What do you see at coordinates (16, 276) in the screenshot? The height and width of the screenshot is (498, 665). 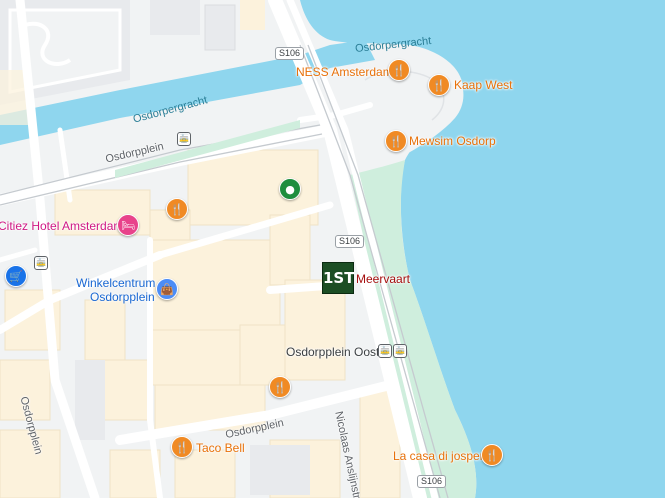 I see `shopping-cart-icon: 🛒` at bounding box center [16, 276].